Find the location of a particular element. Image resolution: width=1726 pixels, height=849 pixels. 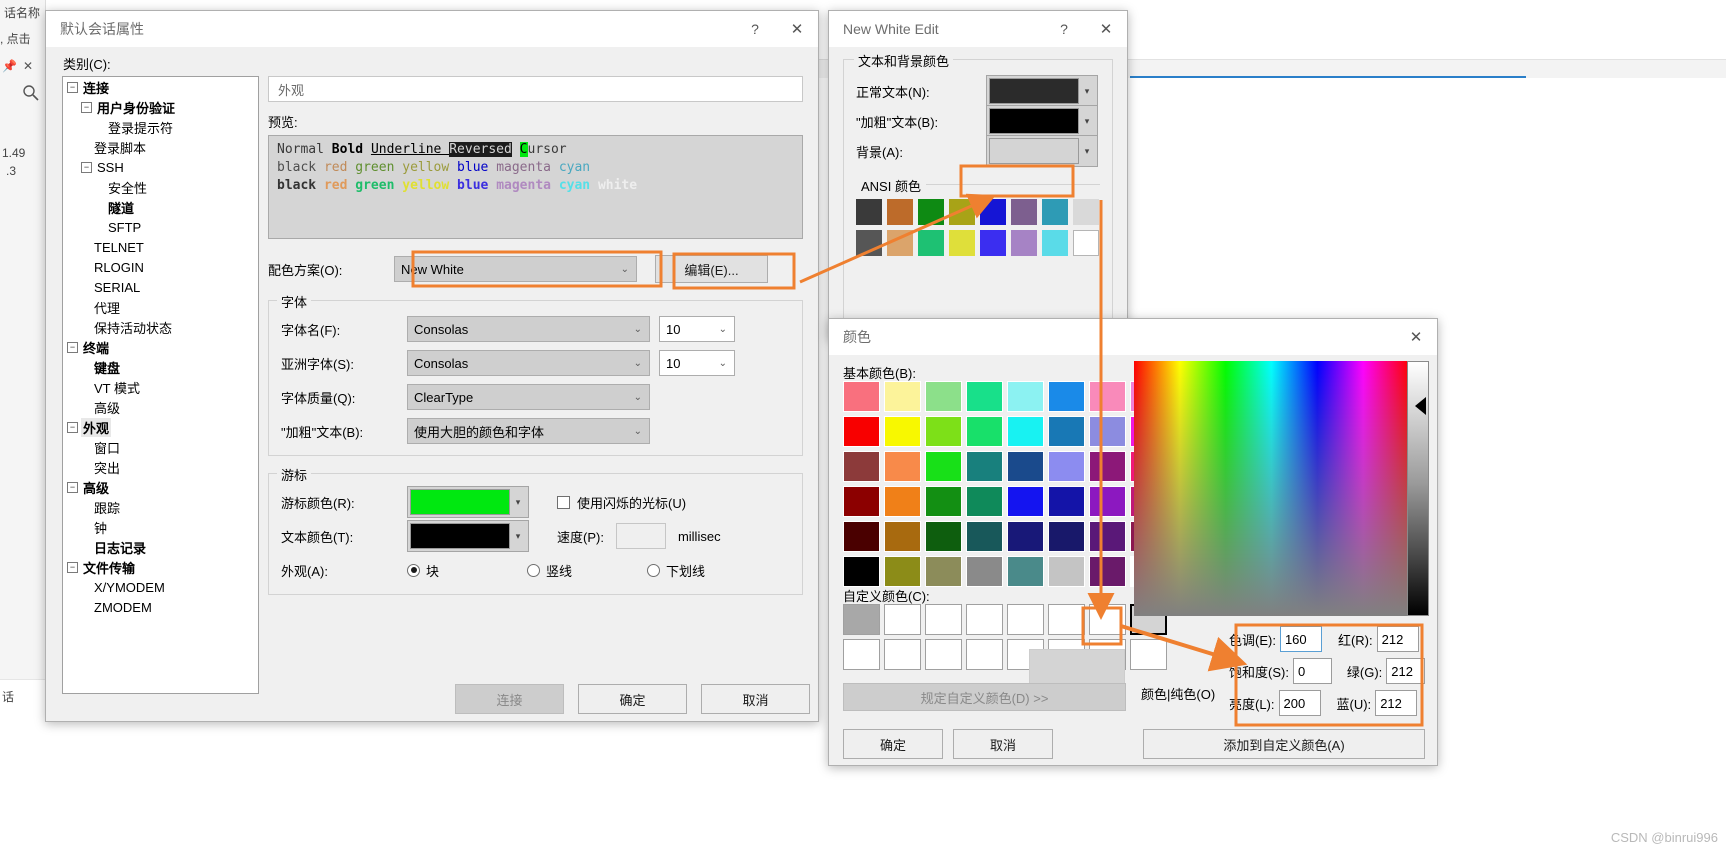

tree-item: − 外观 is located at coordinates (160, 427).